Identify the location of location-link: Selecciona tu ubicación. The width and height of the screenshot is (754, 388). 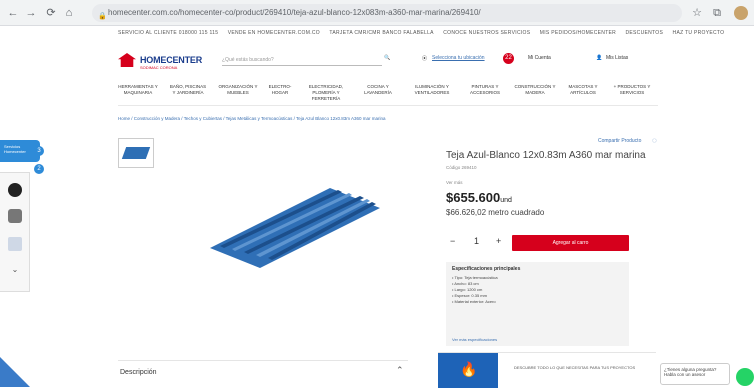
(458, 58).